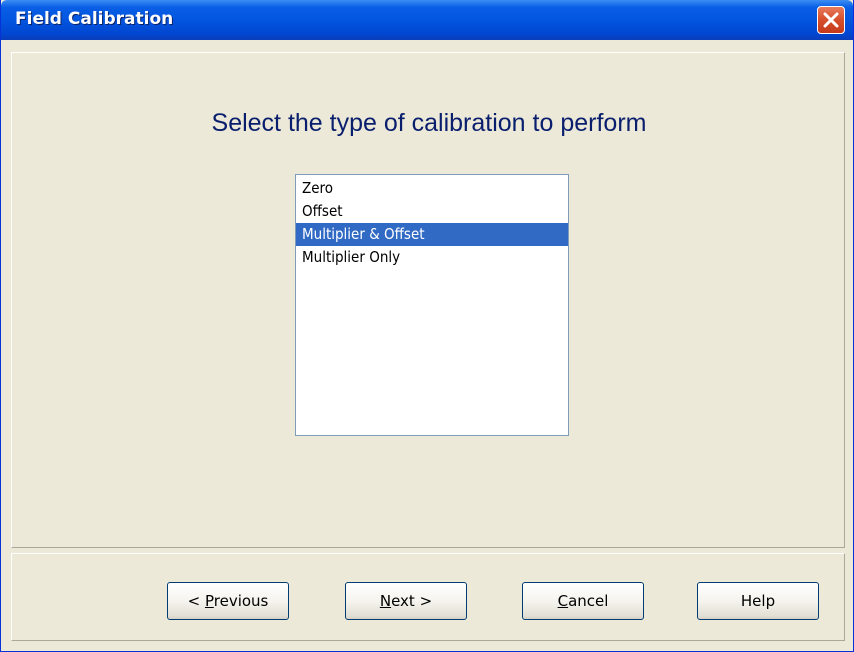 The image size is (854, 652). What do you see at coordinates (432, 257) in the screenshot?
I see `list-item-multiplier-only: Multiplier Only` at bounding box center [432, 257].